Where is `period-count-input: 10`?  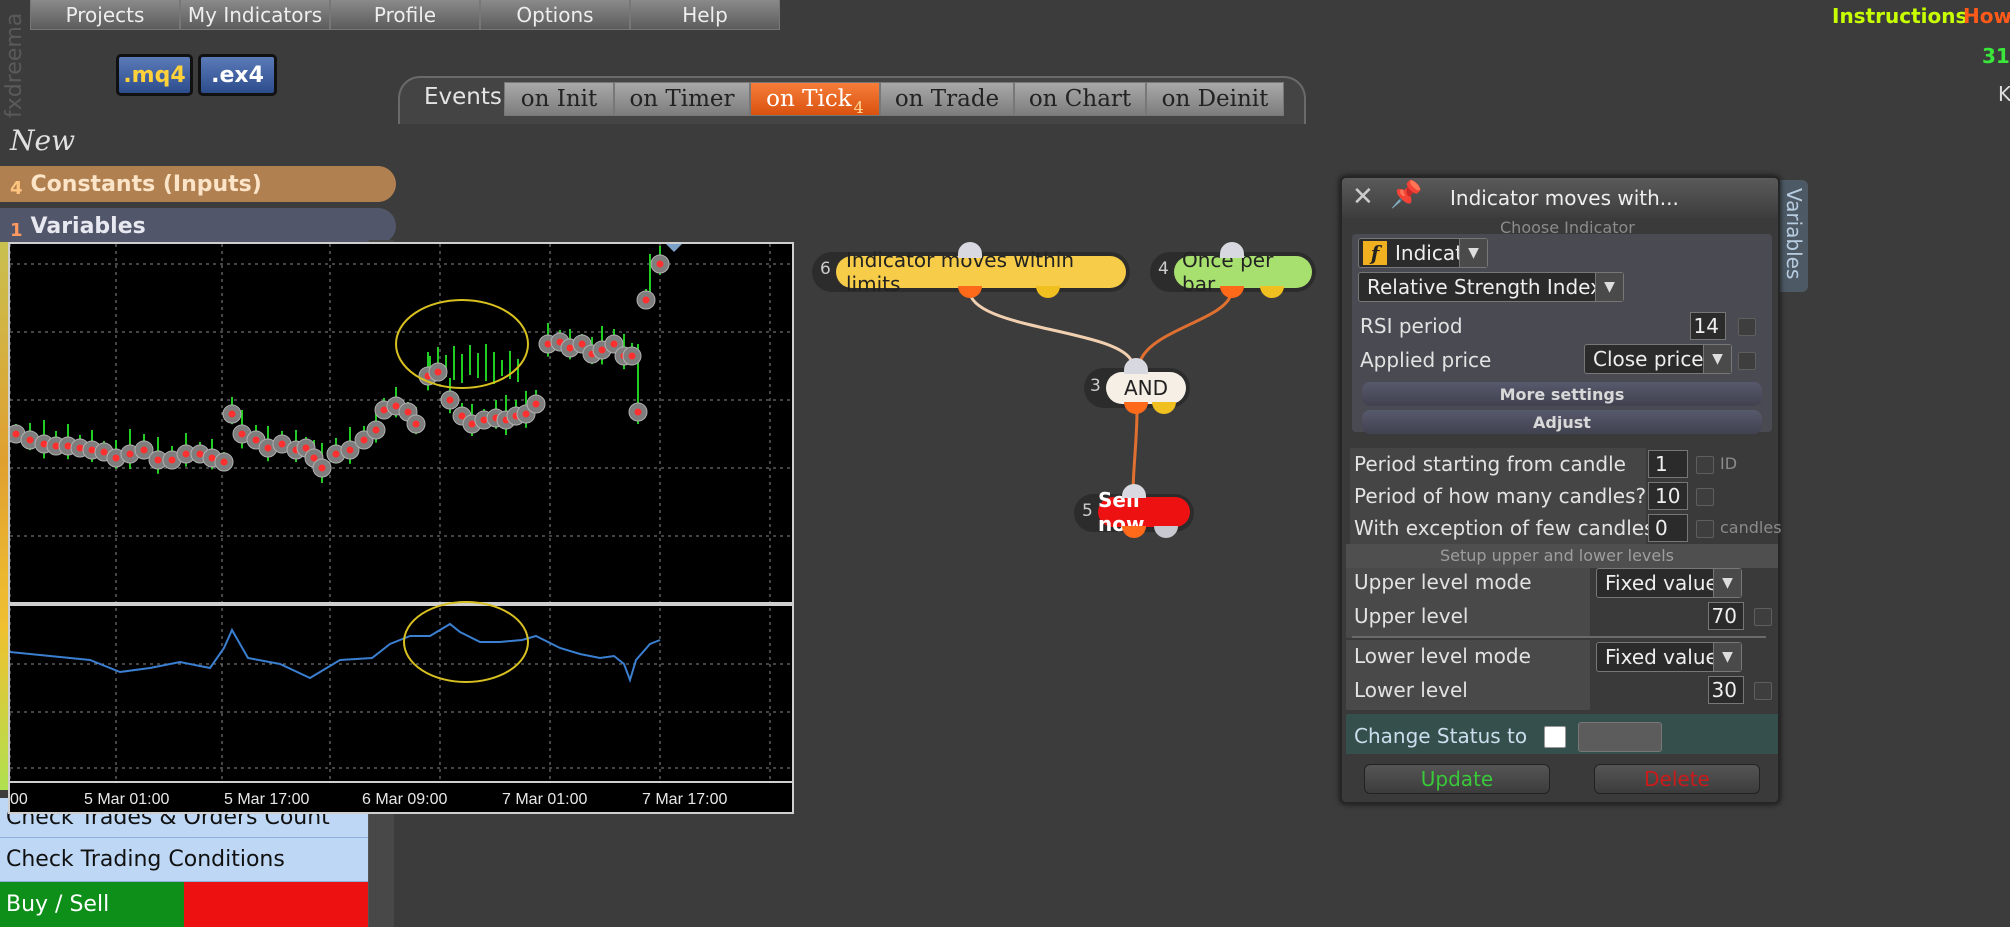
period-count-input: 10 is located at coordinates (1668, 496).